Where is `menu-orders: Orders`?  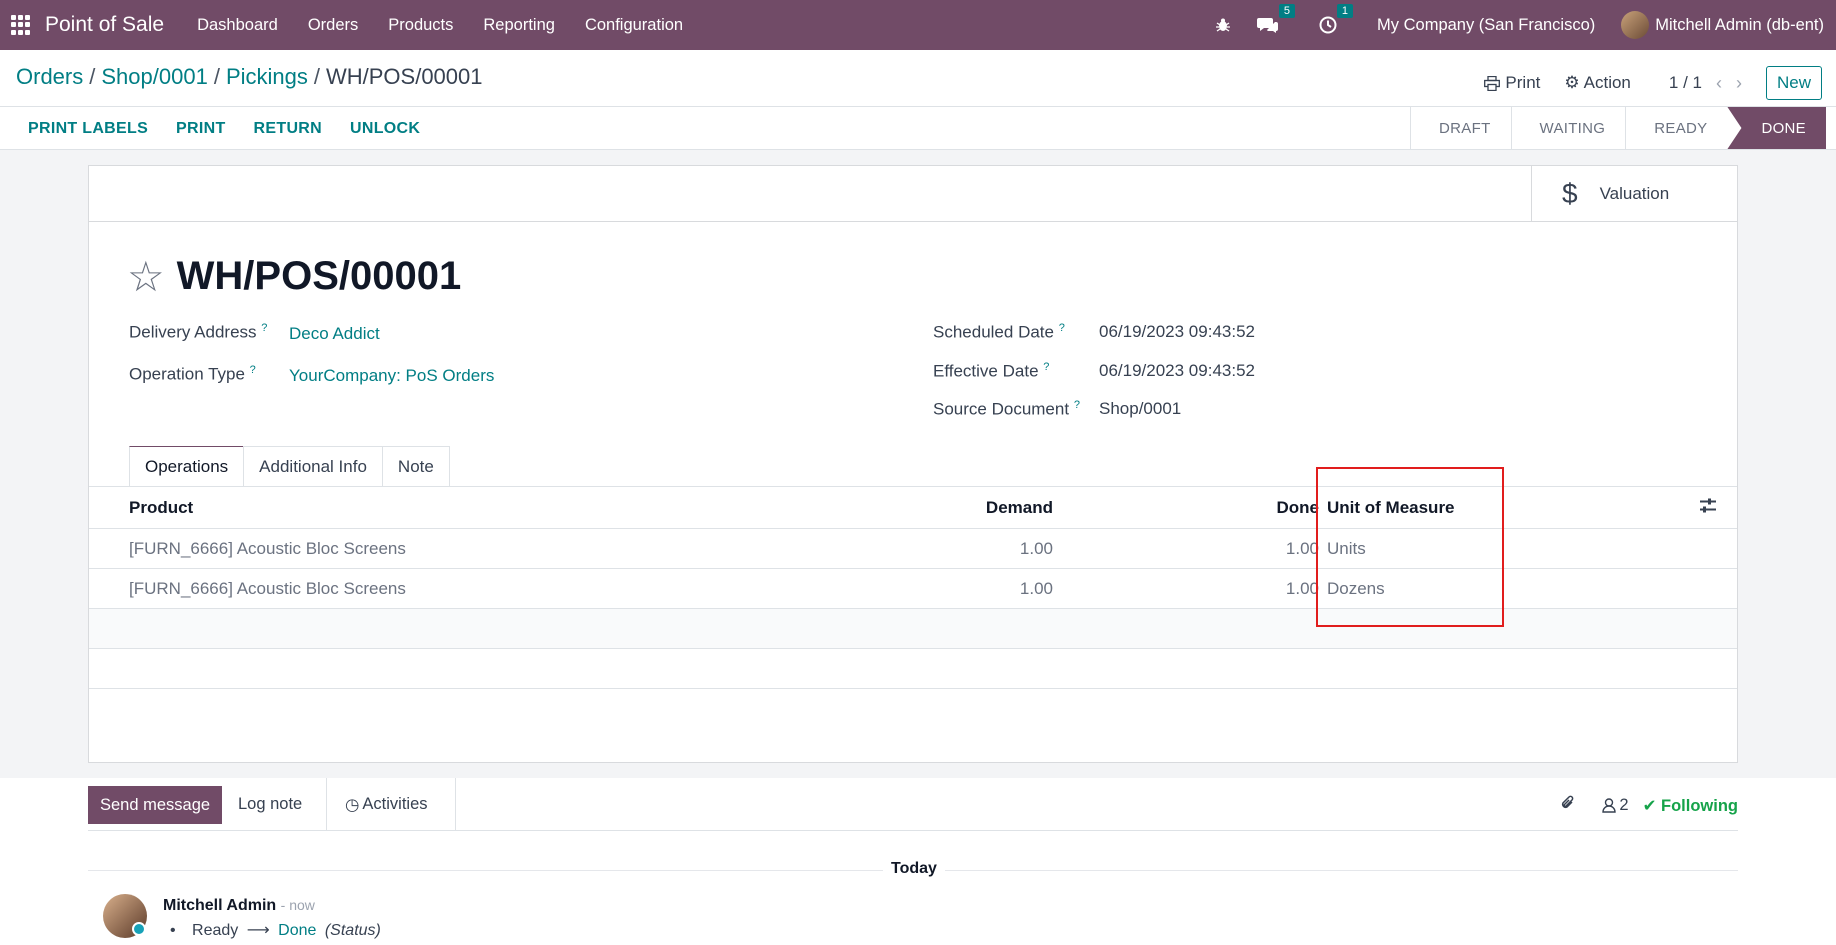
menu-orders: Orders is located at coordinates (333, 25).